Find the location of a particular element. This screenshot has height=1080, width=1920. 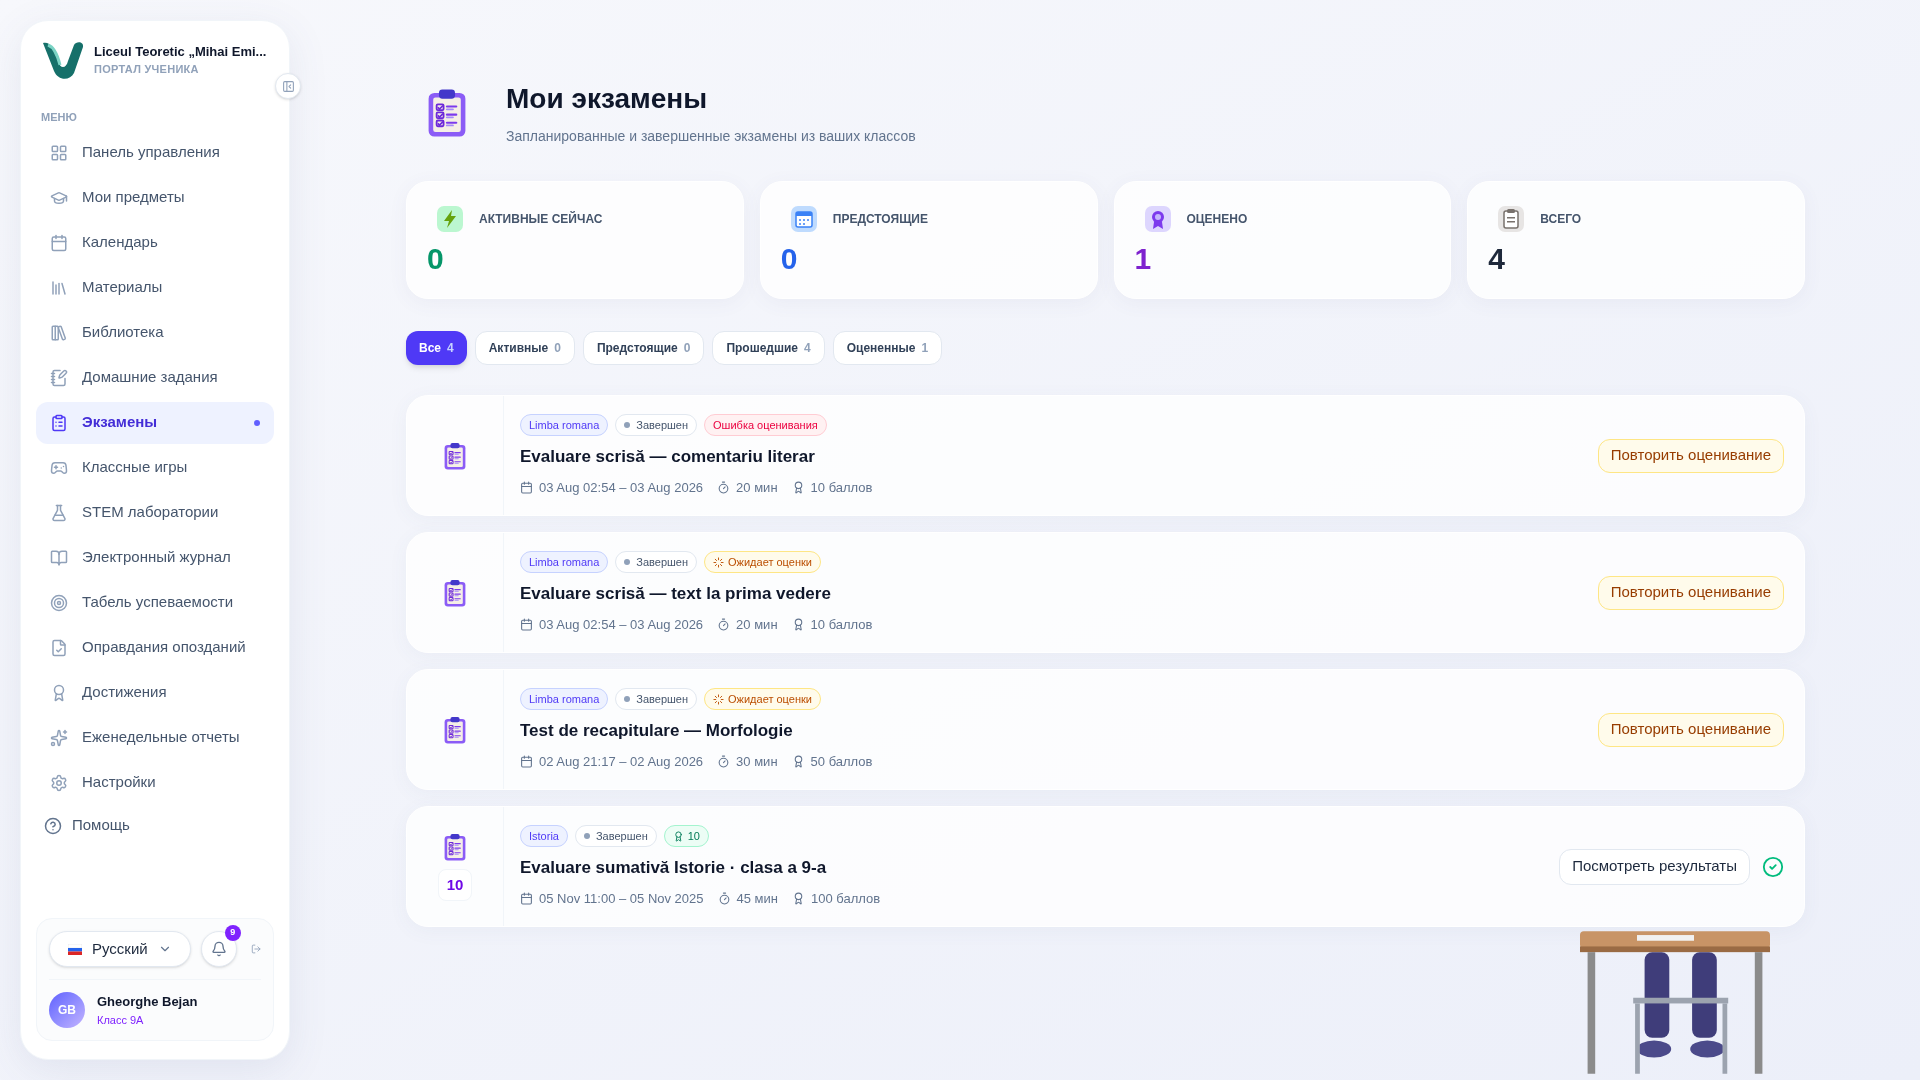

status-badge: Ошибка оценивания is located at coordinates (765, 425).